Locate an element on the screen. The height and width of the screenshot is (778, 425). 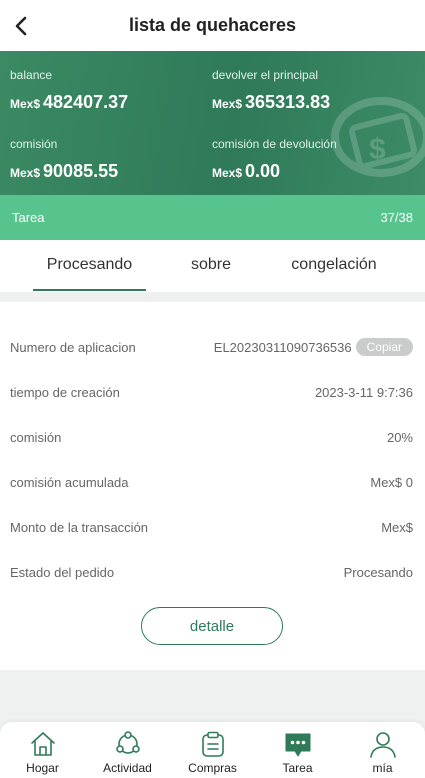
created-time-row: tiempo de creación 2023-3-11 9:7:36 is located at coordinates (211, 392).